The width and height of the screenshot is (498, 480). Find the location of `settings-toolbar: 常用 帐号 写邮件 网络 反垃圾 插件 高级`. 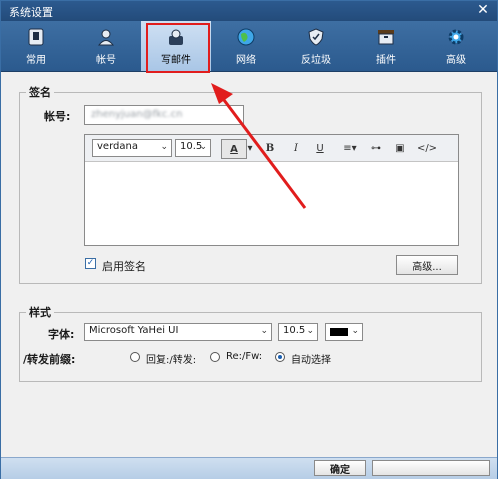

settings-toolbar: 常用 帐号 写邮件 网络 反垃圾 插件 高级 is located at coordinates (249, 46).